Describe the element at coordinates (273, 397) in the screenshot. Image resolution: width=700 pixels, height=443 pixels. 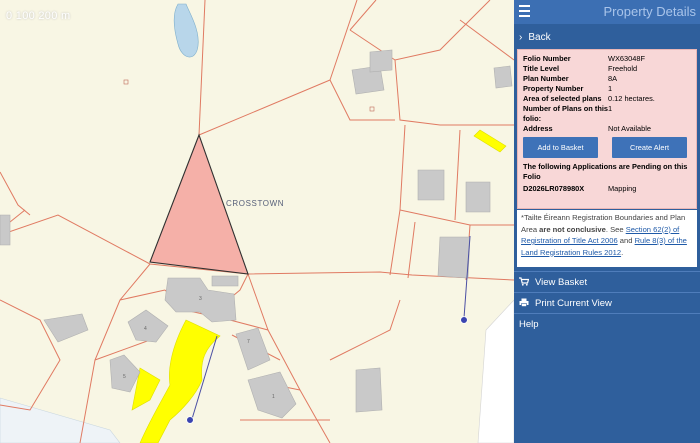
I see `building-number-label: 1` at that location.